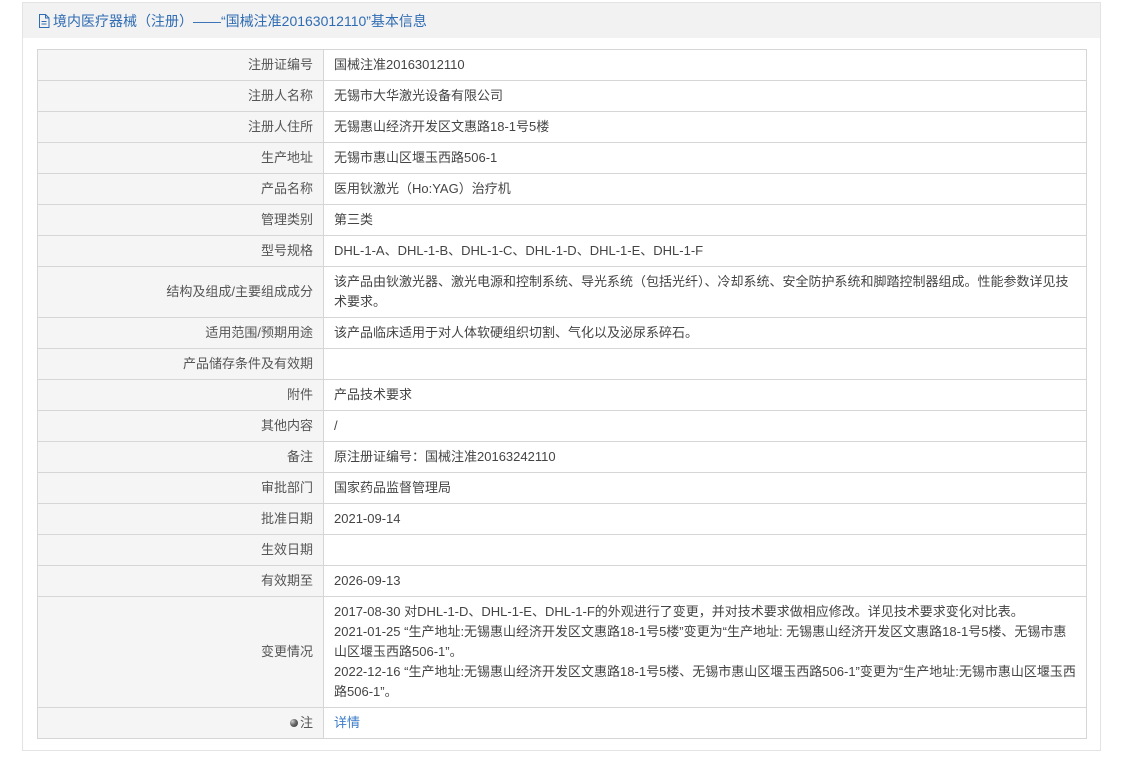 This screenshot has height=776, width=1137. What do you see at coordinates (705, 333) in the screenshot?
I see `value-scope-intended-use: 该产品临床适用于对人体软硬组织切割、气化以及泌尿系碎石。` at bounding box center [705, 333].